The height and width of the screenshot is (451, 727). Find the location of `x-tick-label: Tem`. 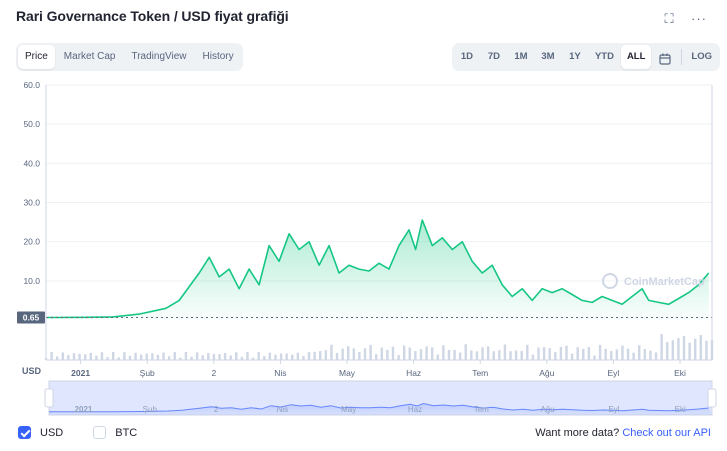

x-tick-label: Tem is located at coordinates (480, 373).